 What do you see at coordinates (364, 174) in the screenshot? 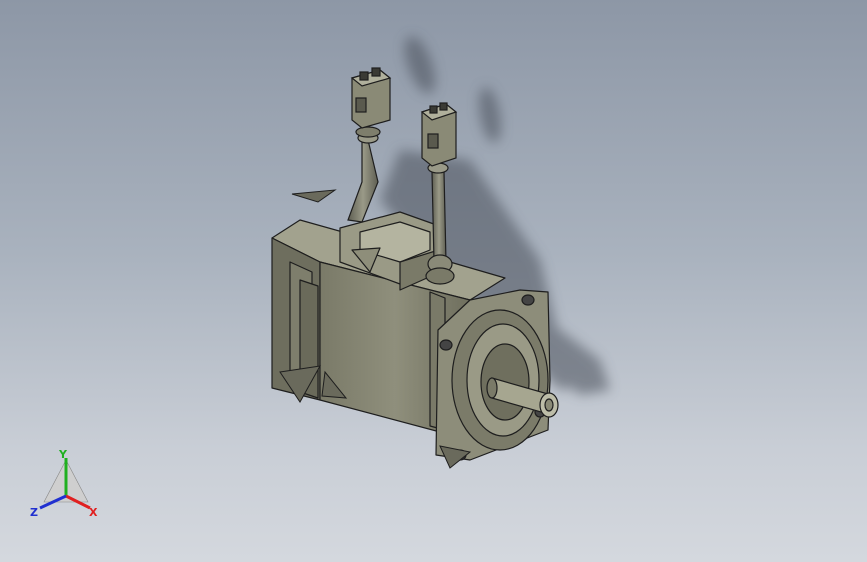
I see `power-cable` at bounding box center [364, 174].